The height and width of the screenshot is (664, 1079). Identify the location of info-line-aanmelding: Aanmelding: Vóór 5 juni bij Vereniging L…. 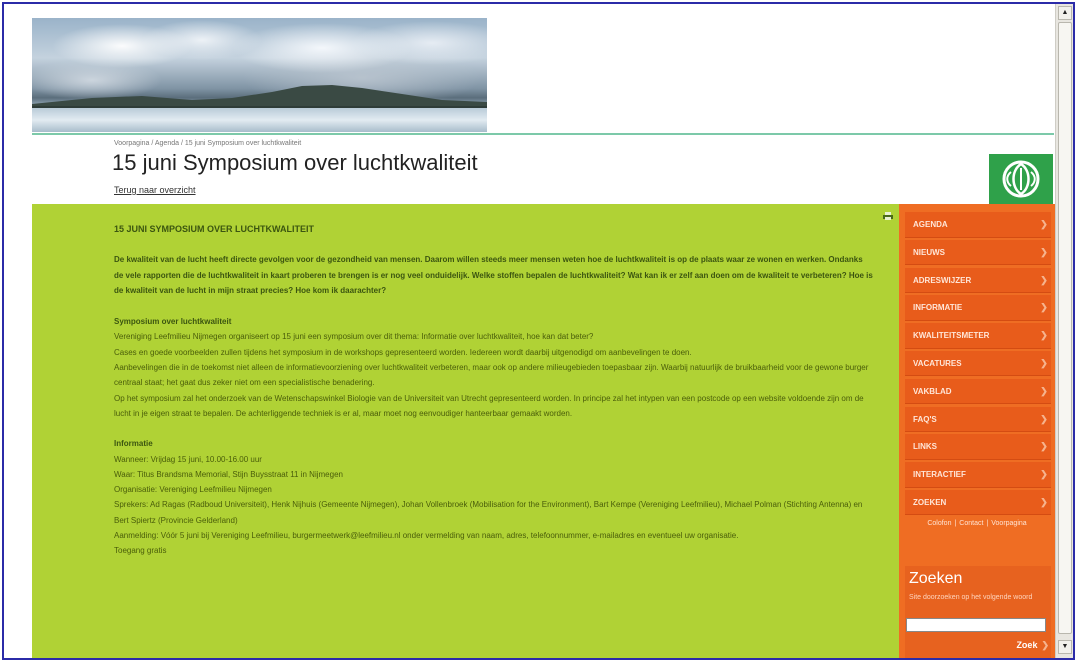
(426, 536).